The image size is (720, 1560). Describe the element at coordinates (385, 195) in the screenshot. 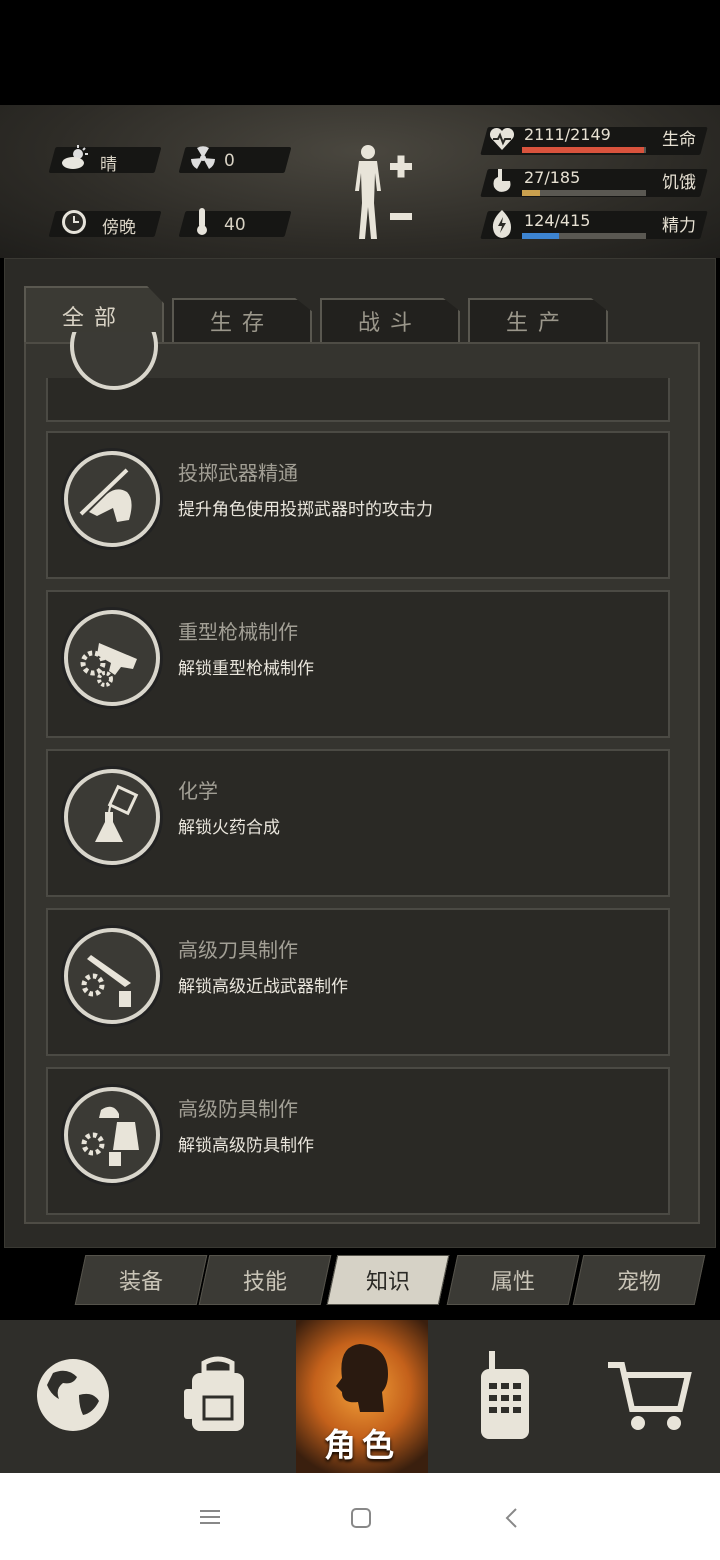

I see `body-status-button` at that location.